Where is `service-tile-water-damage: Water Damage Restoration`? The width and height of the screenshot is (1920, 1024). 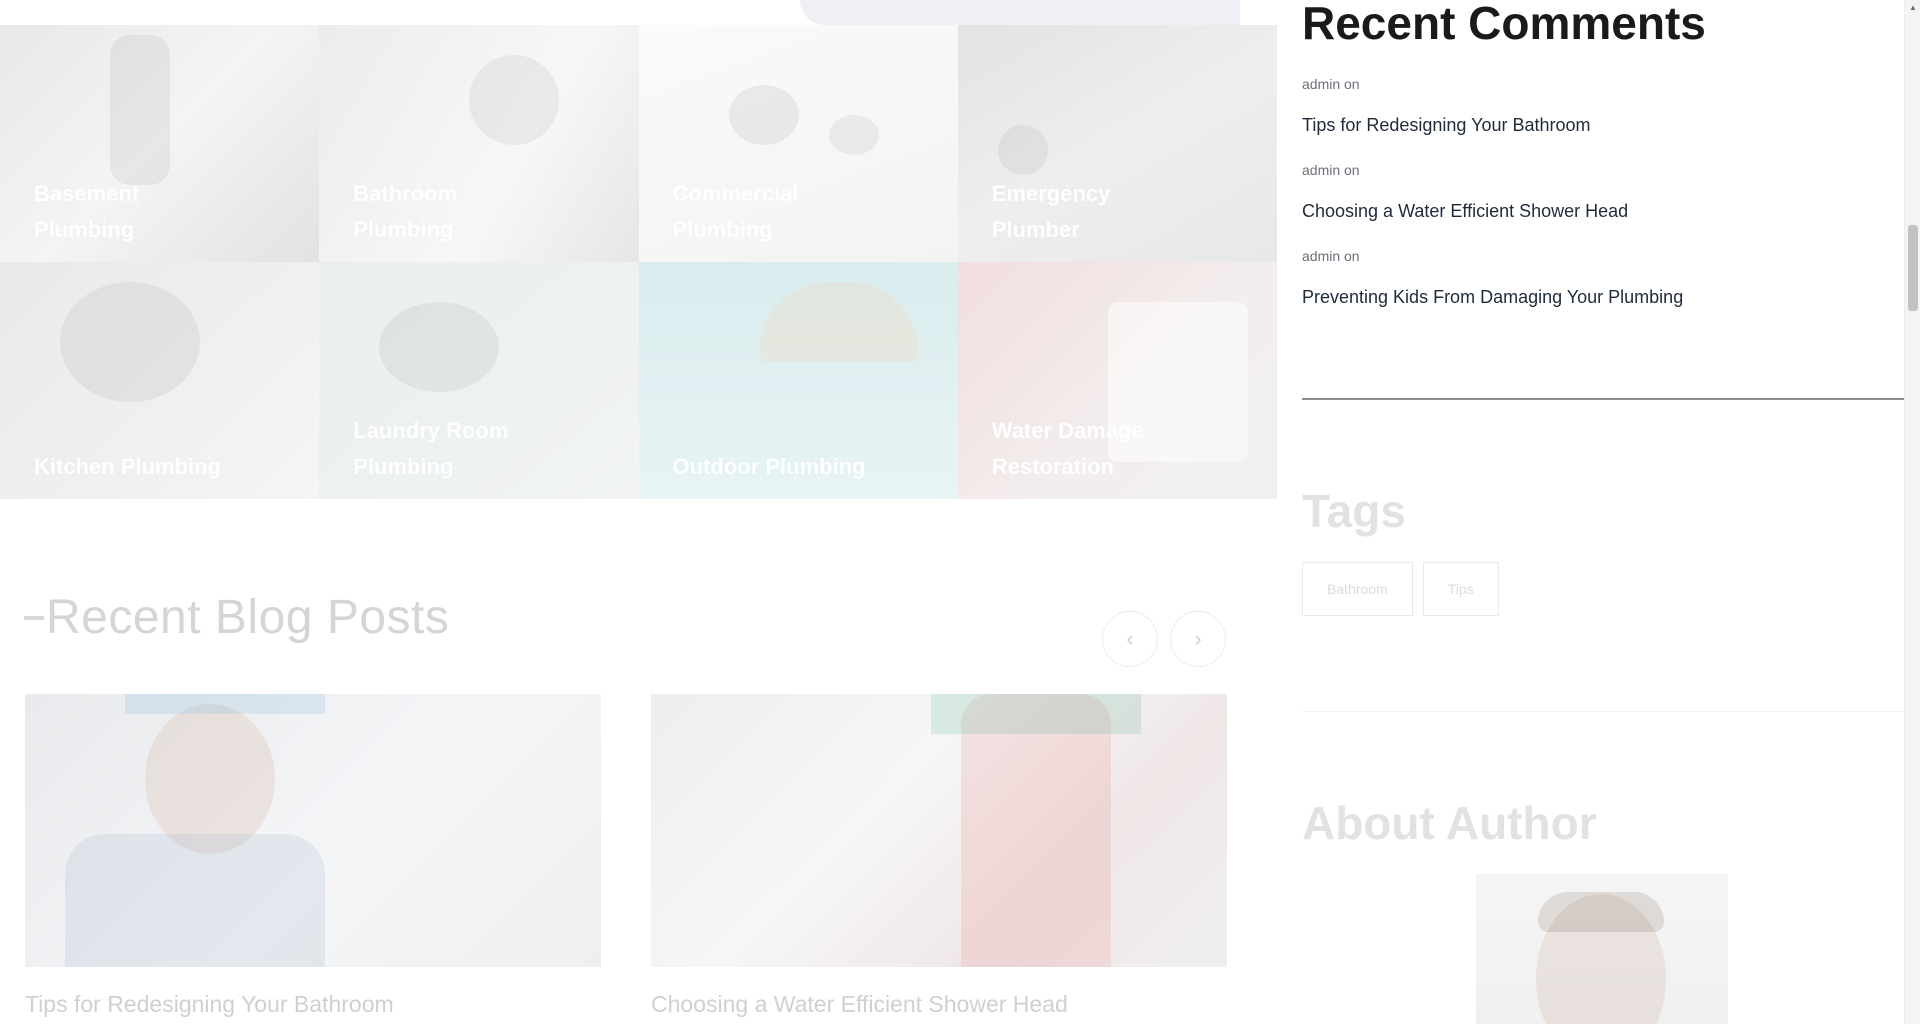 service-tile-water-damage: Water Damage Restoration is located at coordinates (1117, 380).